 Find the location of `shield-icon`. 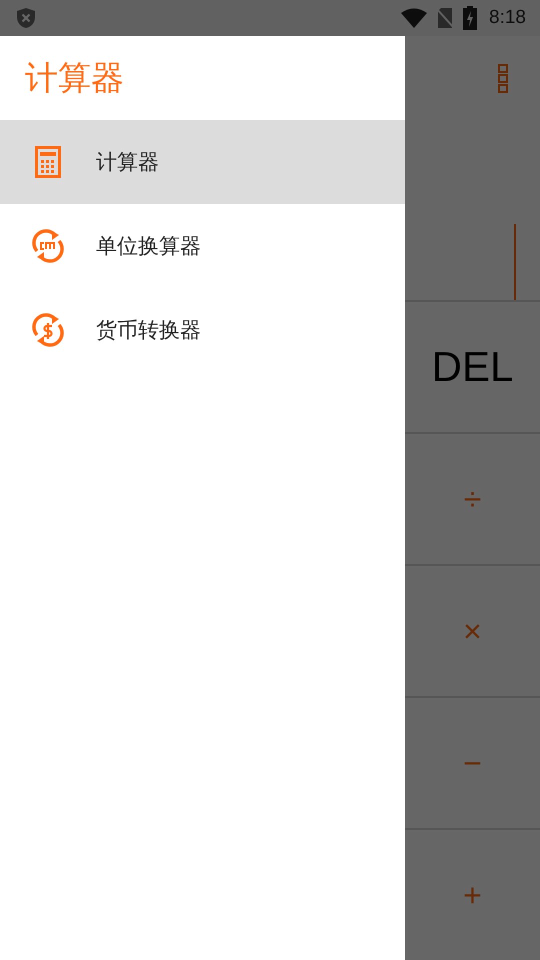

shield-icon is located at coordinates (26, 18).